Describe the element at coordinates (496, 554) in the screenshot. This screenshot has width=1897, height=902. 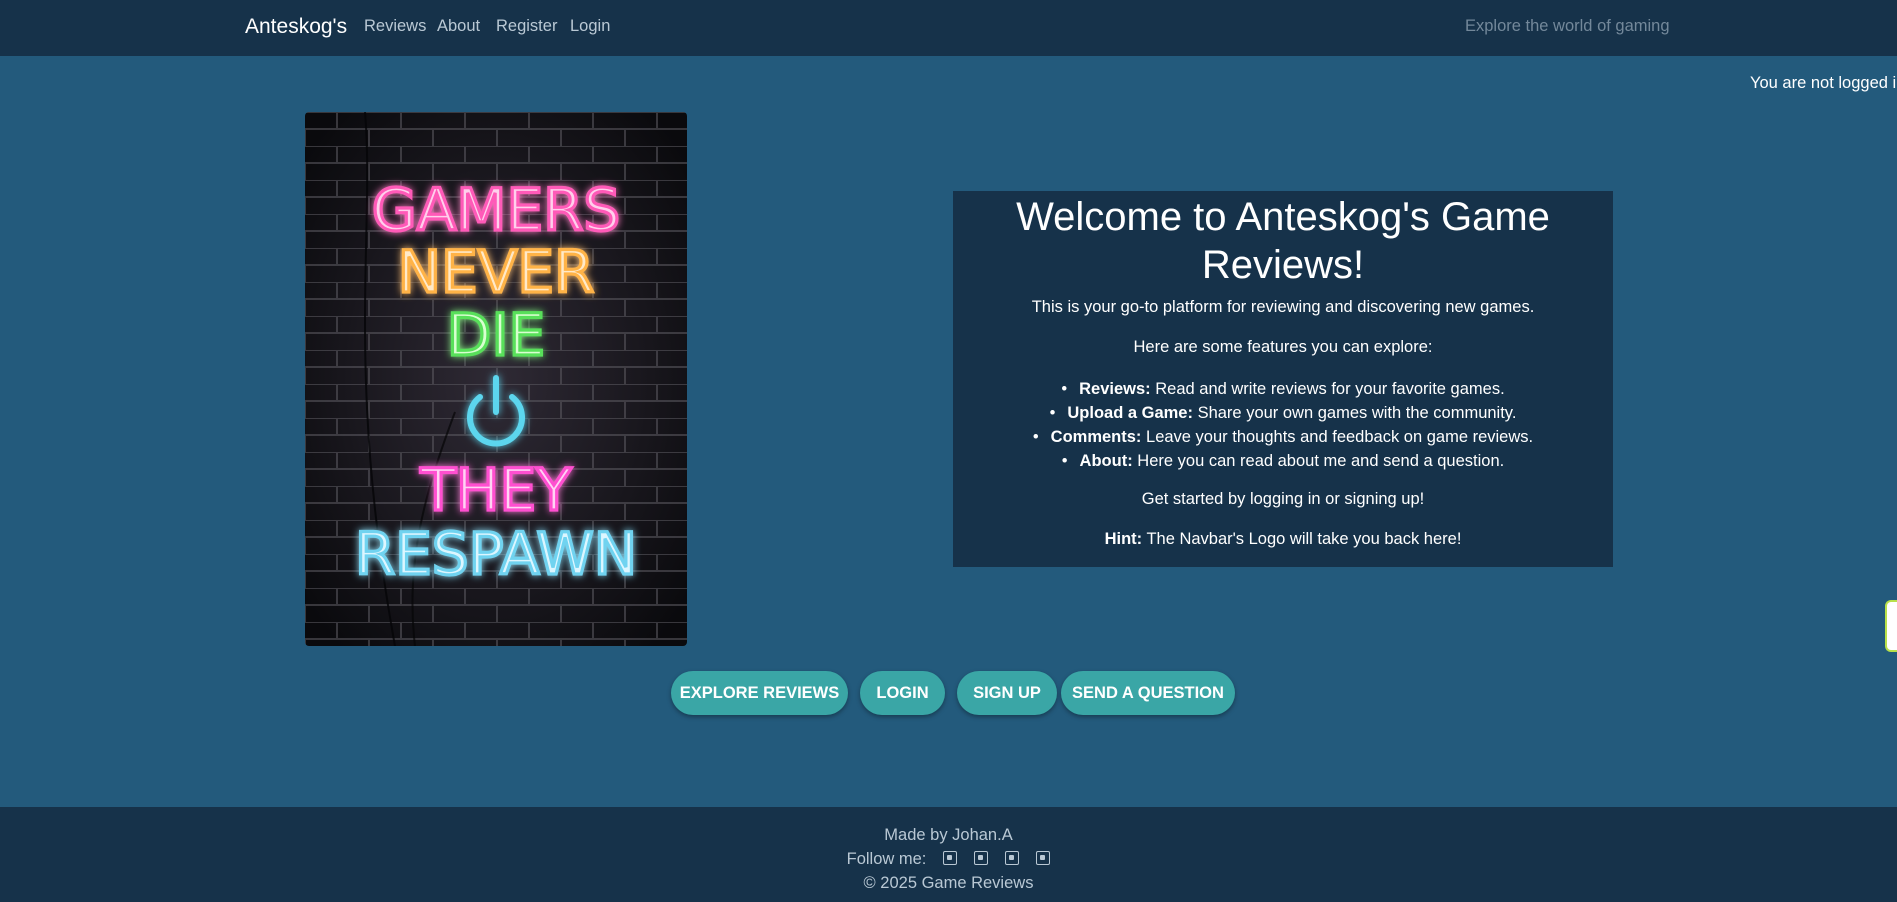
I see `poster-text-respawn: RESPAWN` at that location.